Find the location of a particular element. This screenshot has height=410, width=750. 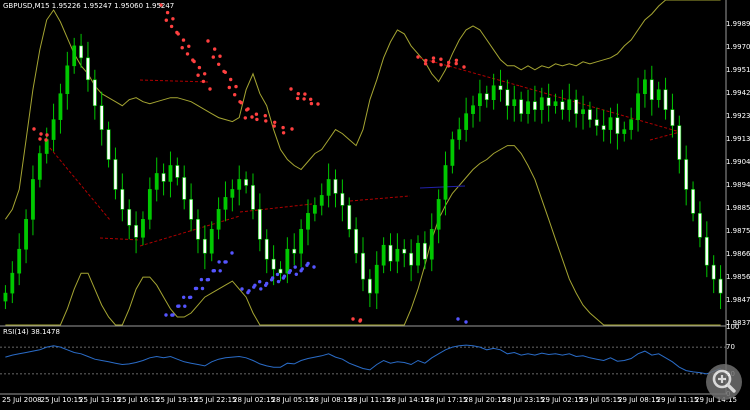

price-tick-label: 1.98470 is located at coordinates (738, 300).